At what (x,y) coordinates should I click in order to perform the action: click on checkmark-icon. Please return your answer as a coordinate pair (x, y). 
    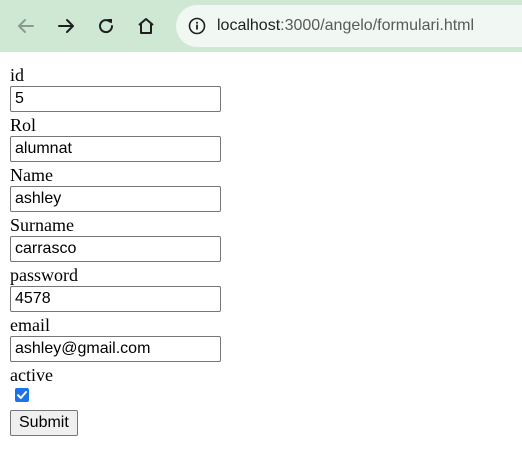
    Looking at the image, I should click on (22, 395).